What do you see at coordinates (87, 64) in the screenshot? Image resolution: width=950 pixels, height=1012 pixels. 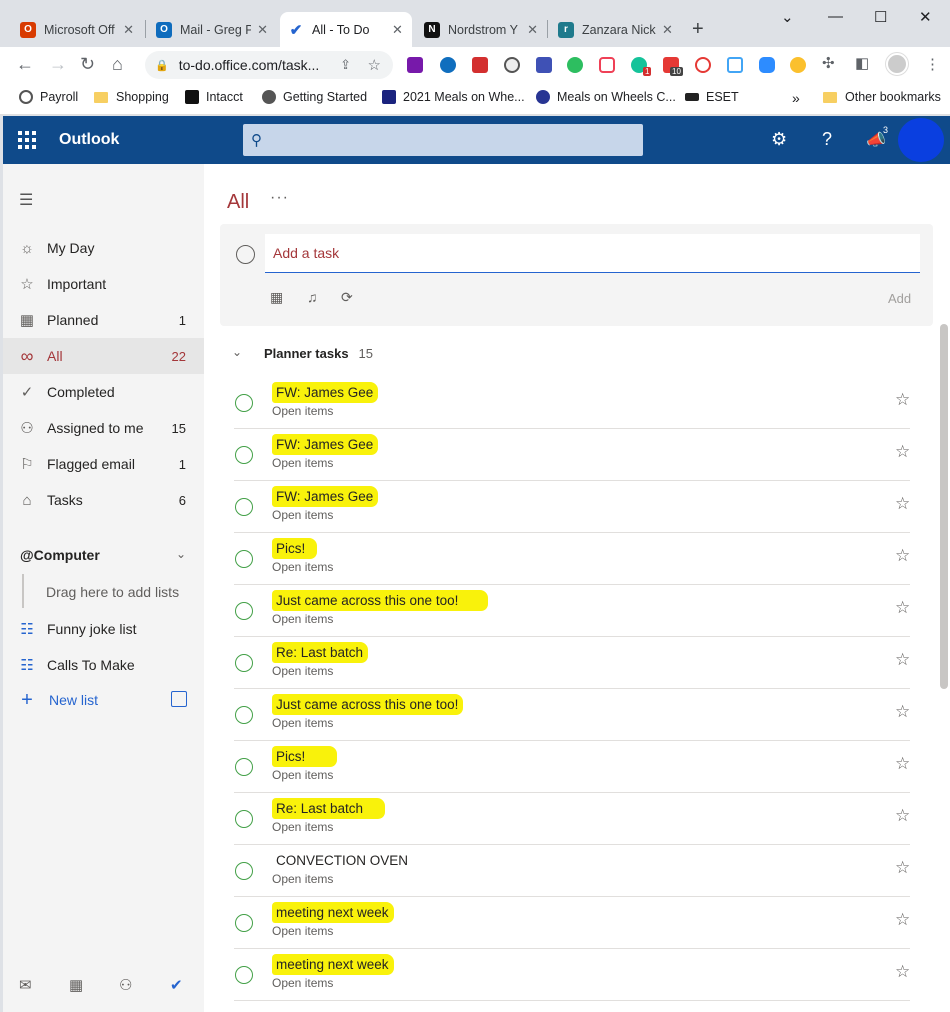 I see `reload-button: ↻` at bounding box center [87, 64].